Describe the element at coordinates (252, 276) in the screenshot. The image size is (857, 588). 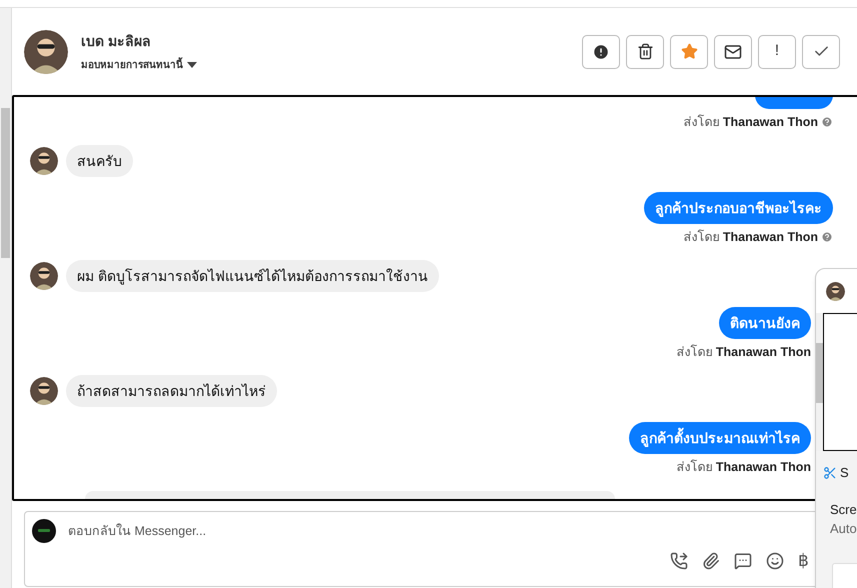
I see `message-bubble: ผม ติดบูโรสามารถจัดไฟแนนซ์ได้ไหมต้องการรถมาใช้งาน` at that location.